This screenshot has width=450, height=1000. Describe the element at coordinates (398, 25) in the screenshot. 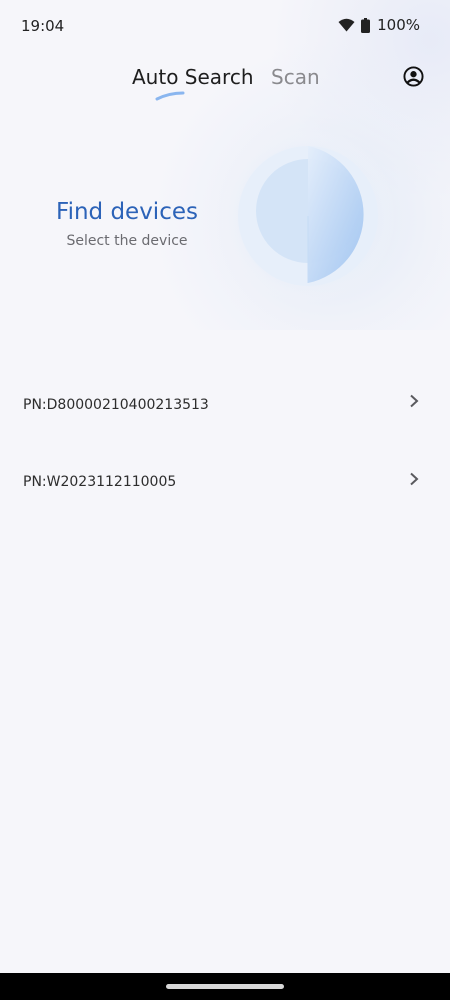

I see `battery-percent: 100%` at that location.